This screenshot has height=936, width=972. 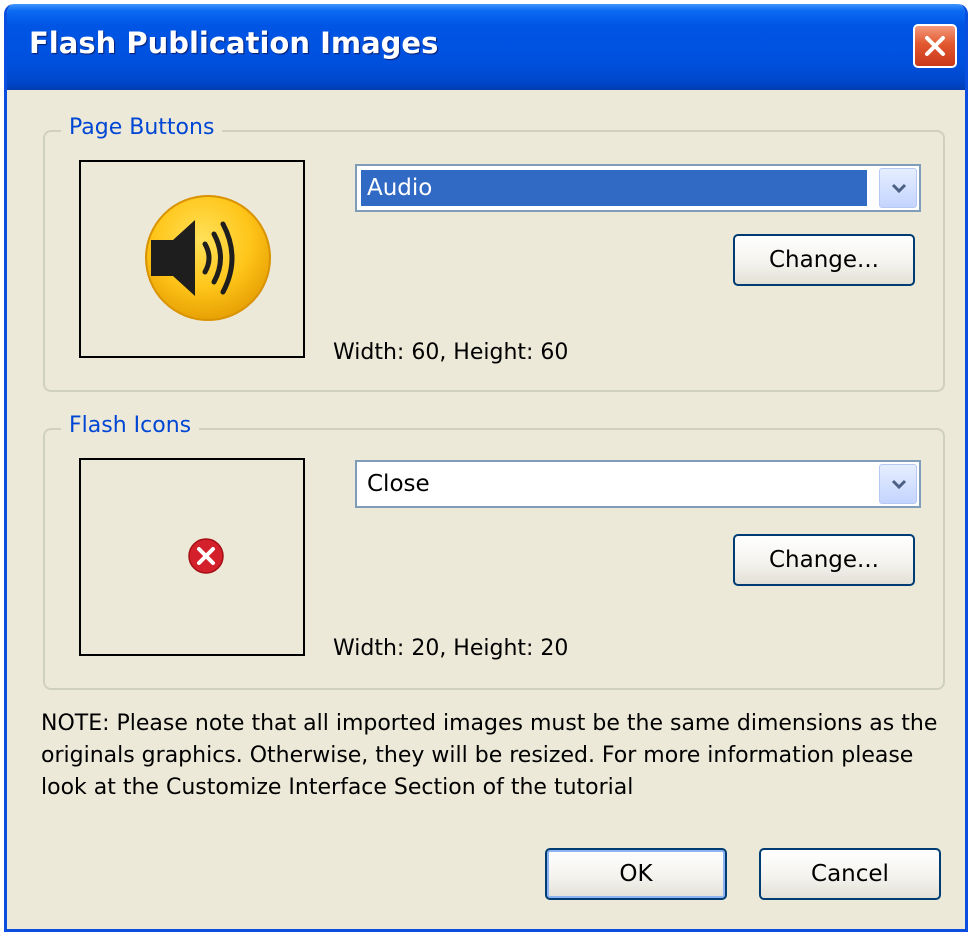 I want to click on close-icon, so click(x=935, y=46).